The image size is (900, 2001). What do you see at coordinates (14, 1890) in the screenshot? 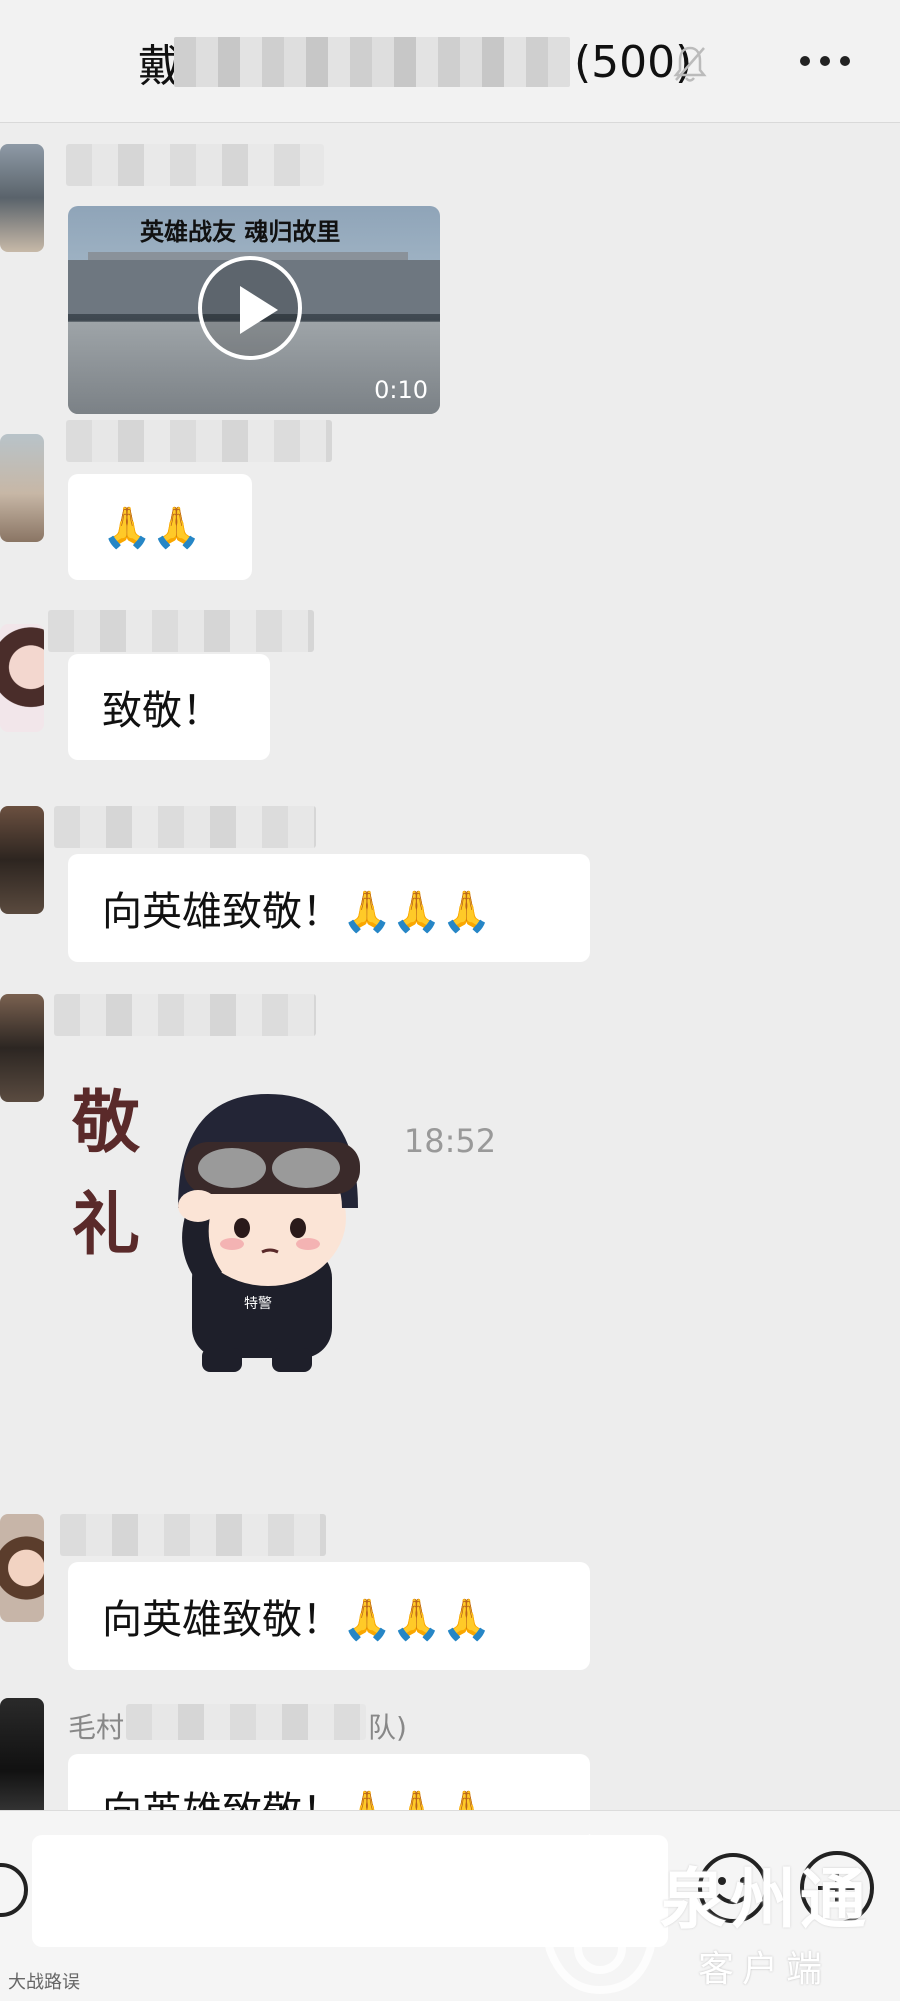
I see `voice-icon` at bounding box center [14, 1890].